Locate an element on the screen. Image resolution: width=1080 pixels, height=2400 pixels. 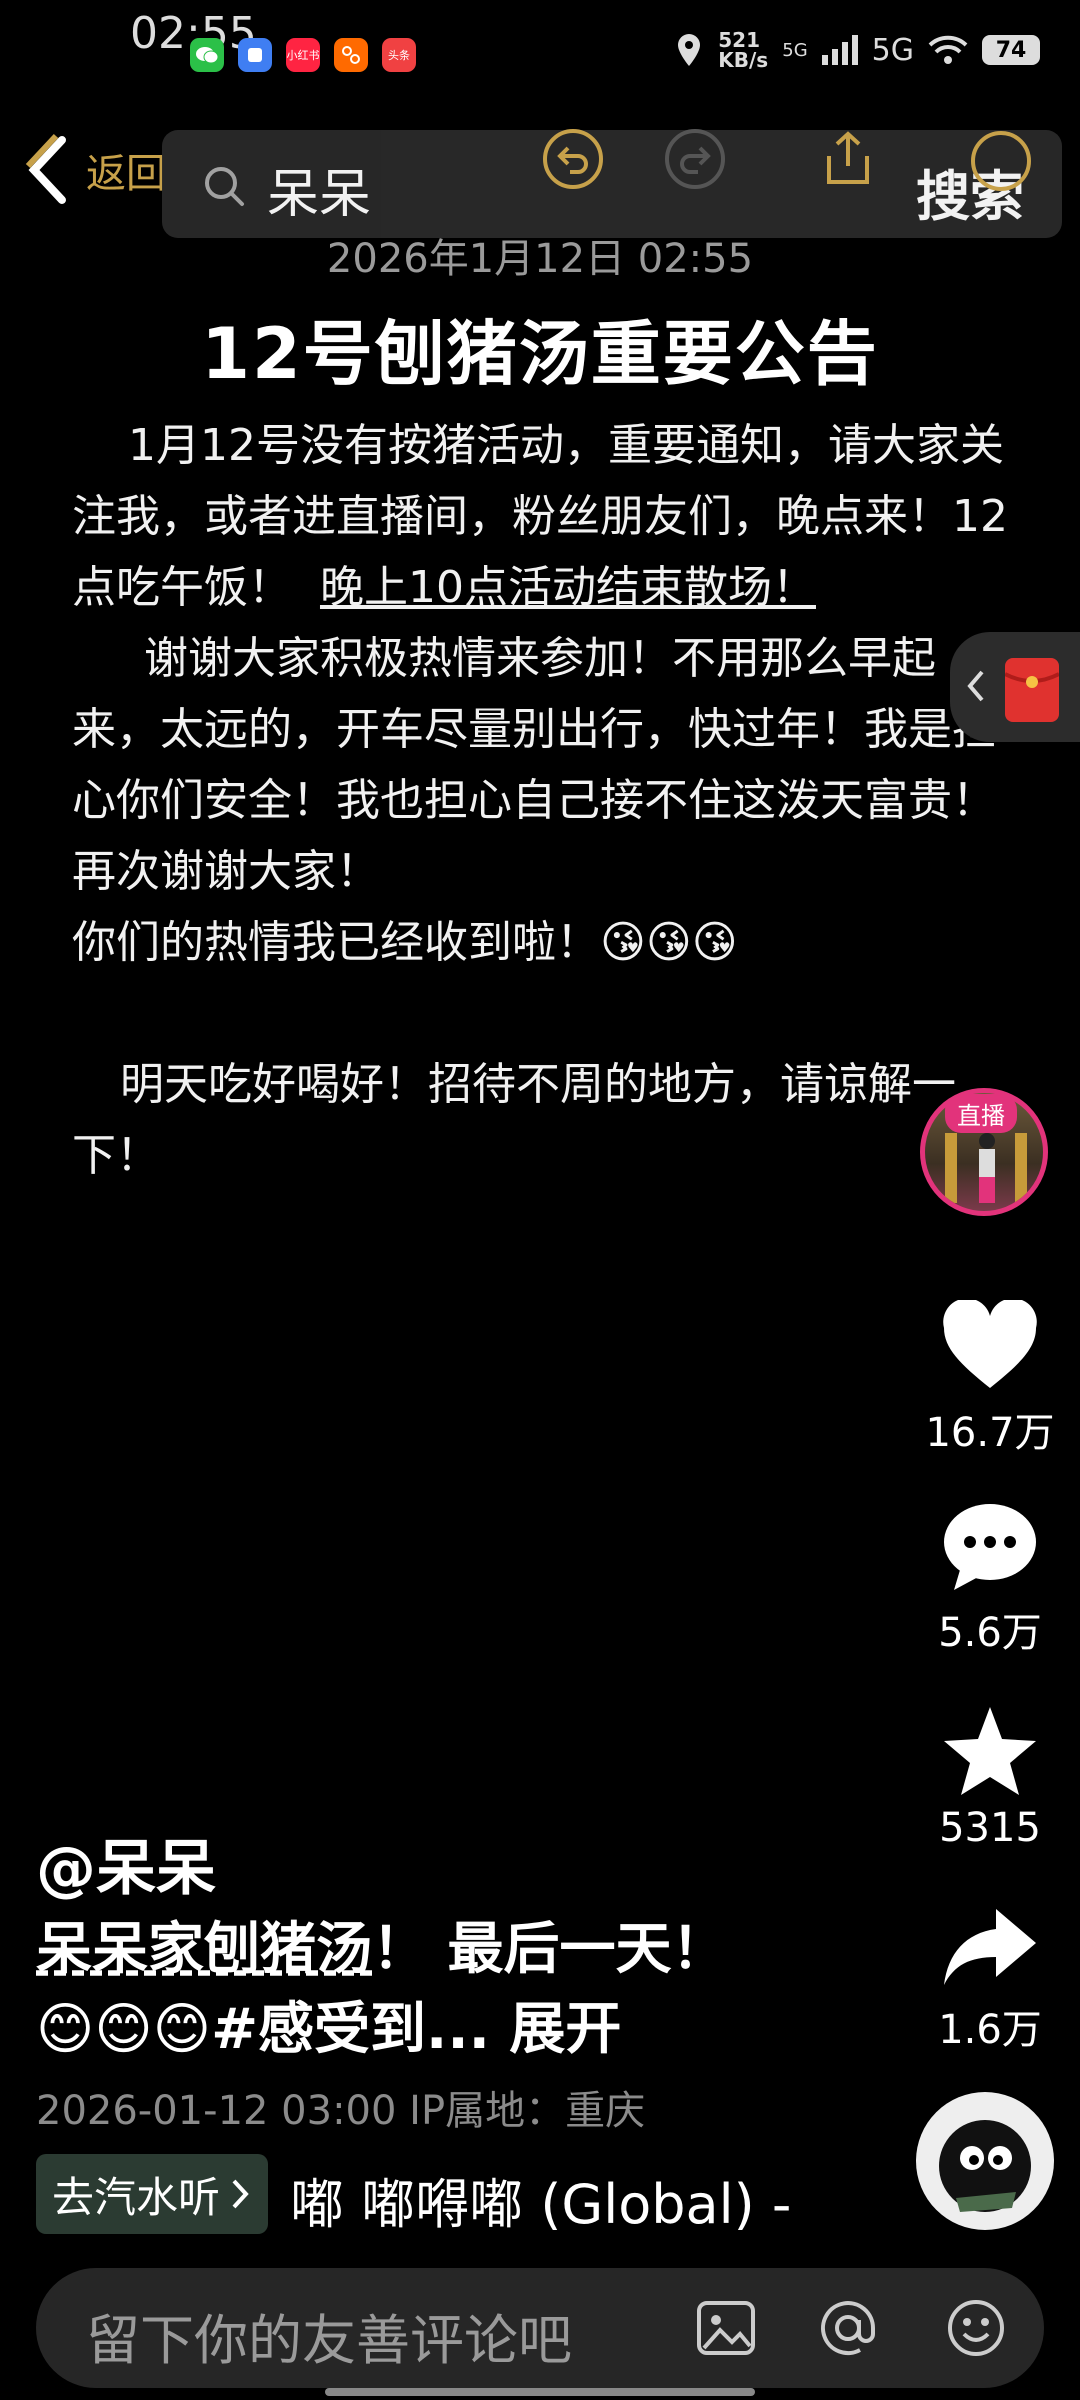
share-arrow-icon is located at coordinates (990, 1947).